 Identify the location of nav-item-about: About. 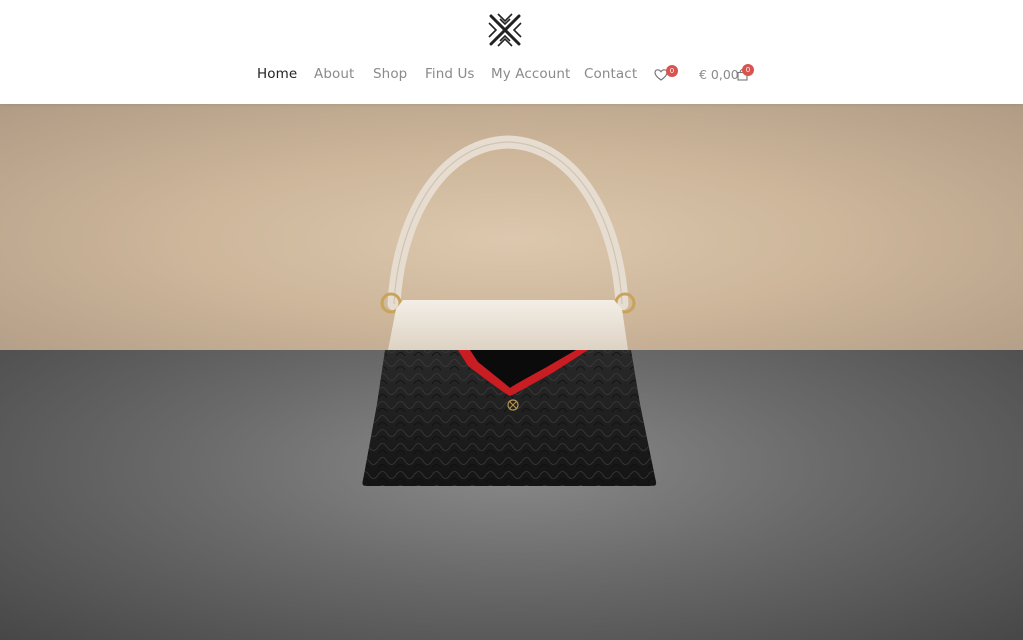
(334, 74).